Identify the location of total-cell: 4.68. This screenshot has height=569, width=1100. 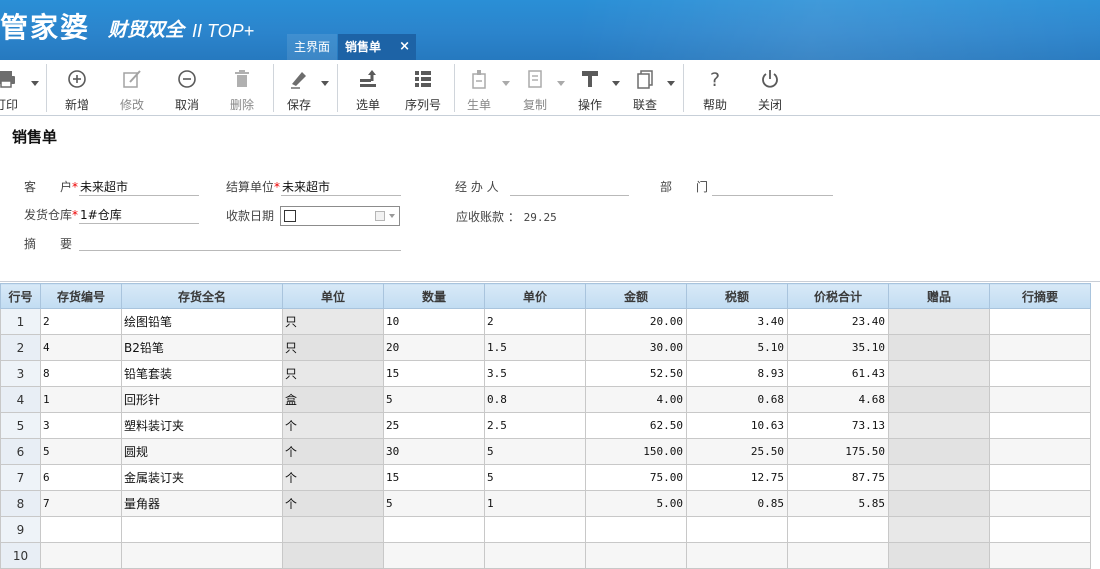
(838, 399).